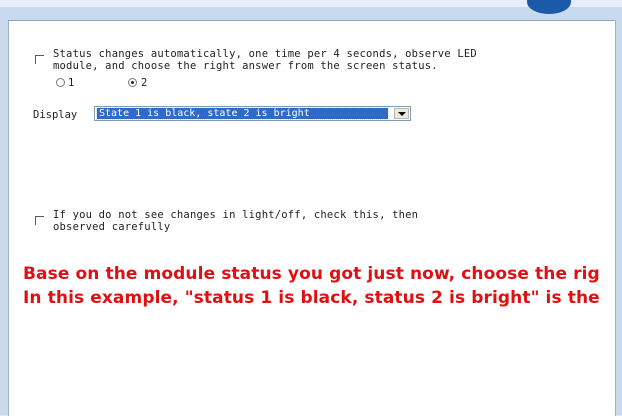 The height and width of the screenshot is (416, 622). I want to click on status-radio-1-label: 1, so click(71, 83).